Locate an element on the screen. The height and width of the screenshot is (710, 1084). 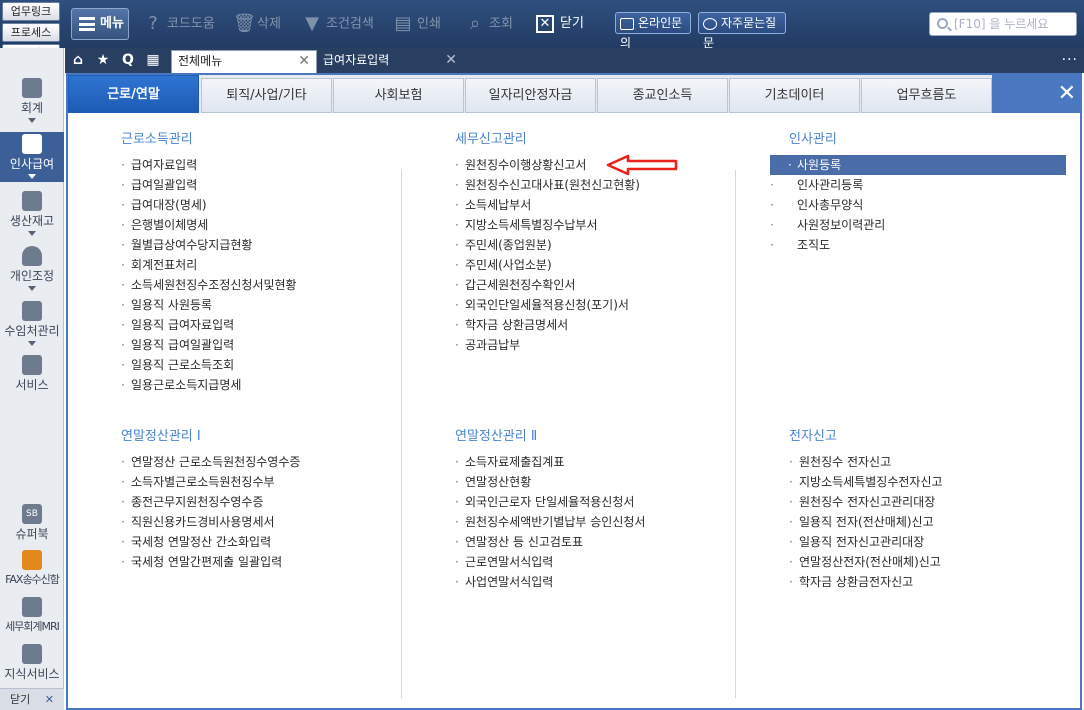
search-input: [F10] 을 누르세요 is located at coordinates (1003, 24).